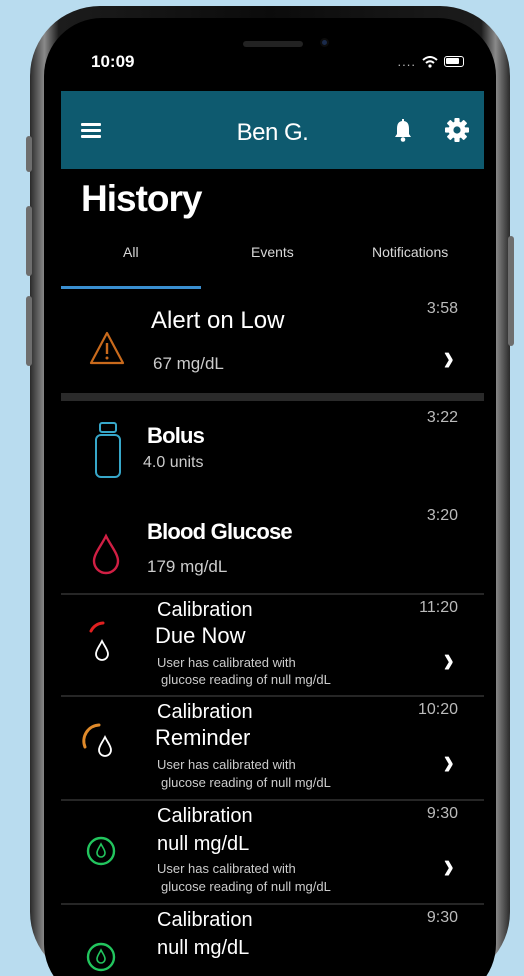  Describe the element at coordinates (272, 252) in the screenshot. I see `tab-events: Events` at that location.